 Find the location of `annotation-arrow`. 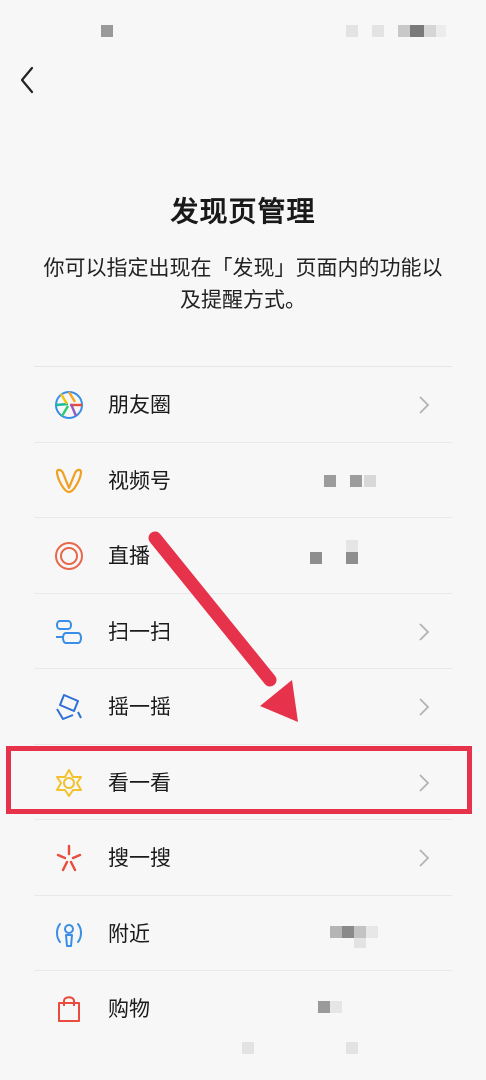

annotation-arrow is located at coordinates (223, 626).